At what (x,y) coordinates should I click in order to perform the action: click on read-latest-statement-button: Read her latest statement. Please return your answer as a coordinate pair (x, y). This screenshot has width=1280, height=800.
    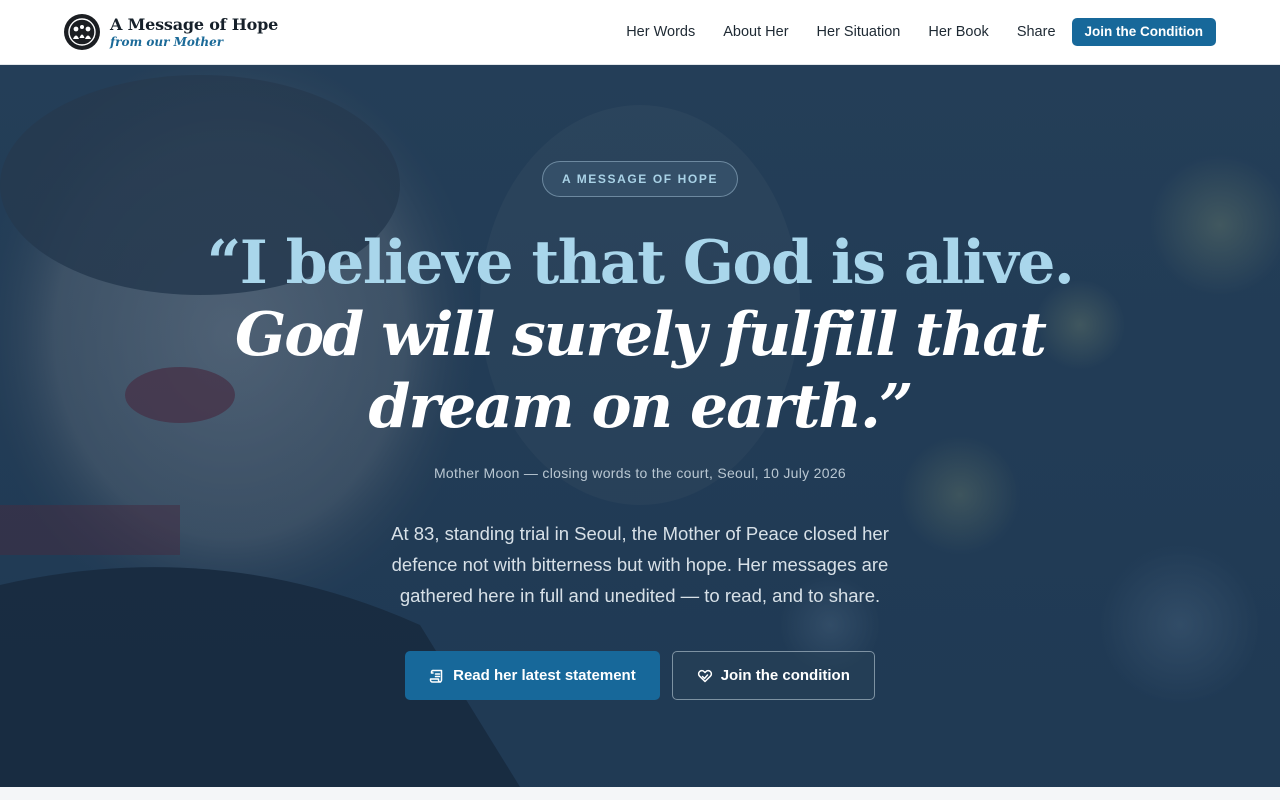
    Looking at the image, I should click on (532, 675).